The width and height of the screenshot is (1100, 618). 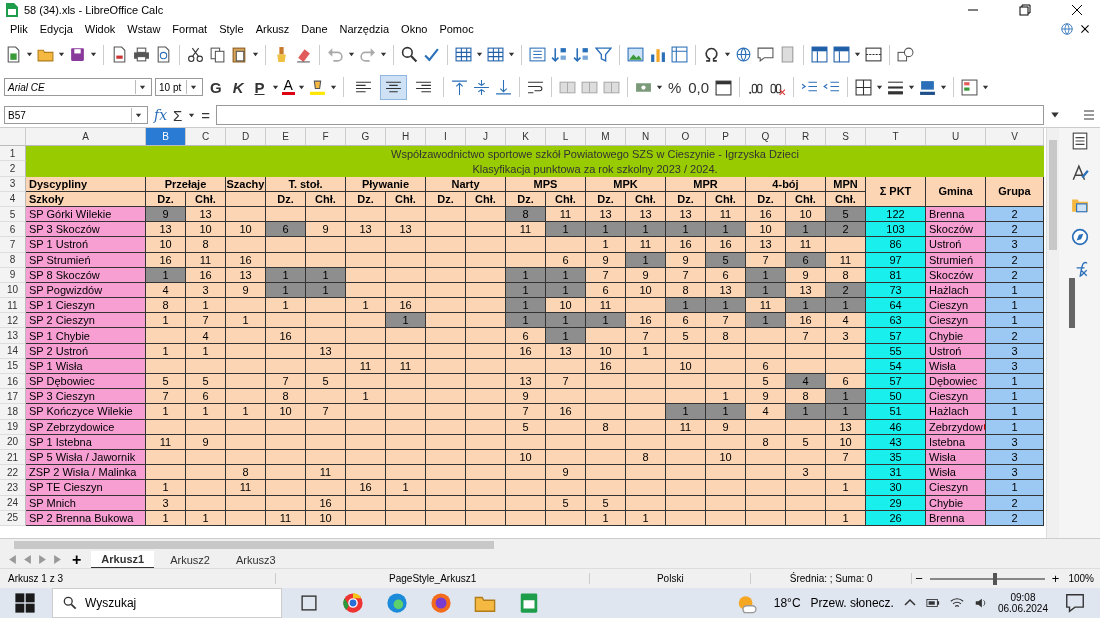 I want to click on alignment-button, so click(x=393, y=87).